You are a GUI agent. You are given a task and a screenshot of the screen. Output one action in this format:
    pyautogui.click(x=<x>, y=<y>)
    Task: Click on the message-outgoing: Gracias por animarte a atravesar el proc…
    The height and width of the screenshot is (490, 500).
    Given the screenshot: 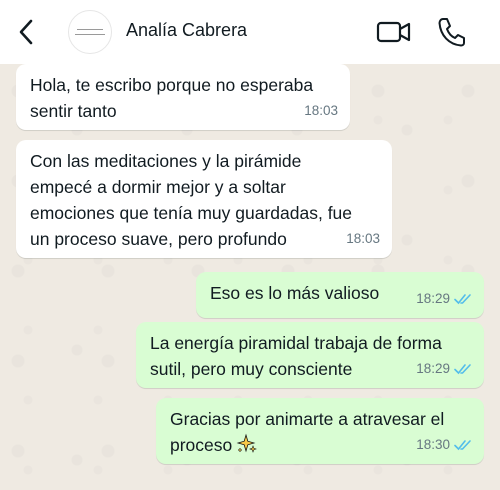 What is the action you would take?
    pyautogui.click(x=320, y=431)
    